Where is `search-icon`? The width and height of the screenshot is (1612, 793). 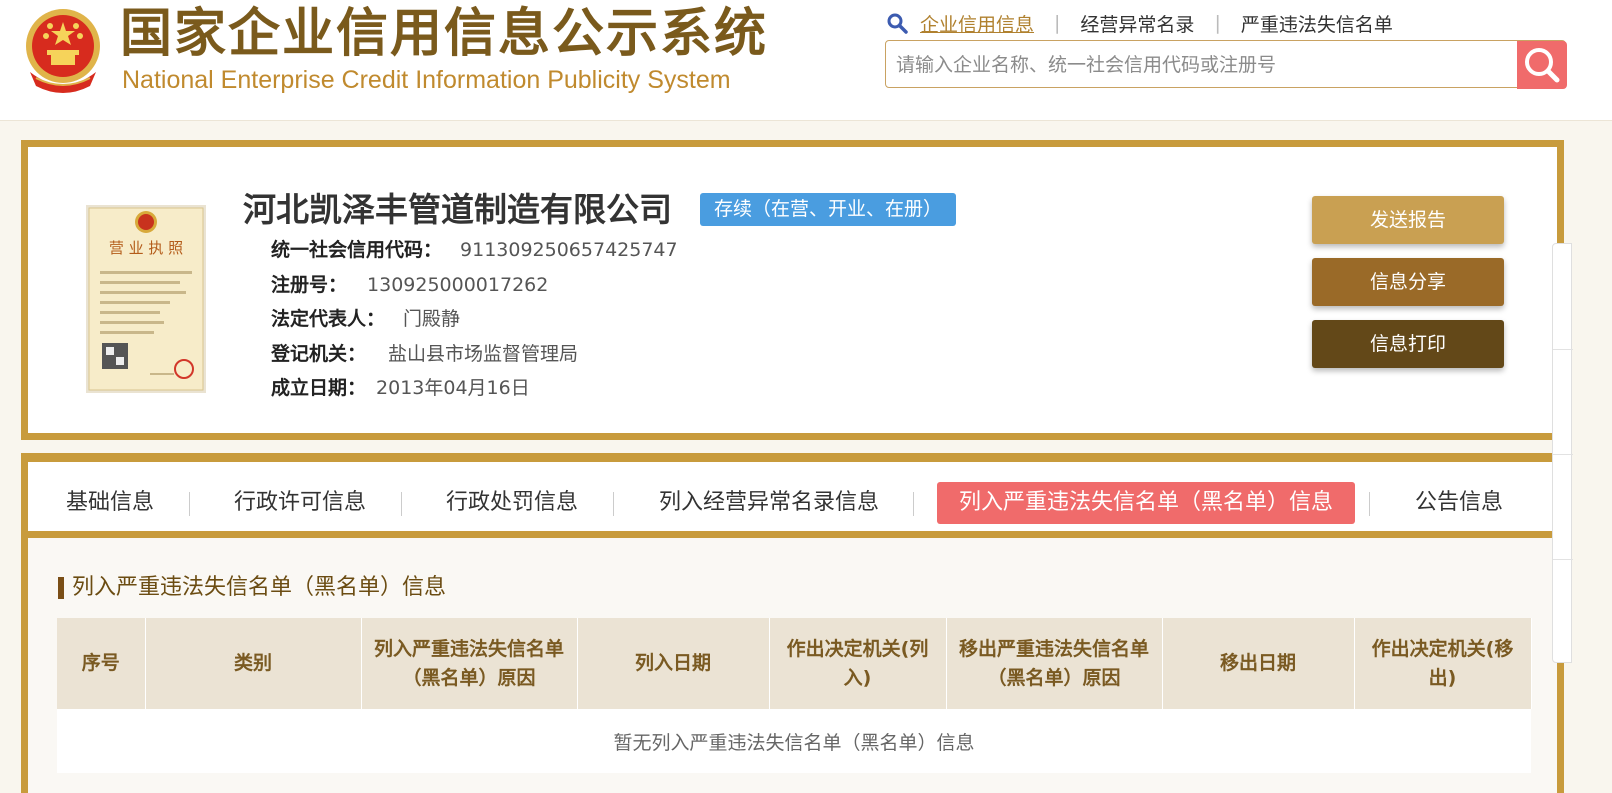 search-icon is located at coordinates (1542, 65).